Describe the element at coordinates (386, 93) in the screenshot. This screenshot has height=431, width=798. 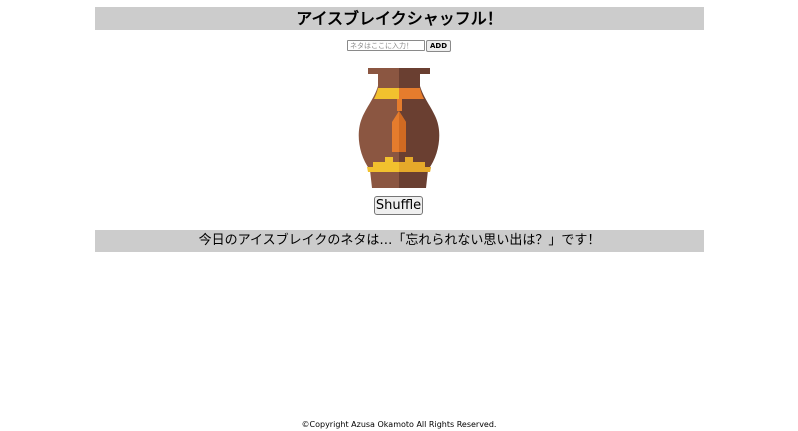
I see `vase-band-yellow` at that location.